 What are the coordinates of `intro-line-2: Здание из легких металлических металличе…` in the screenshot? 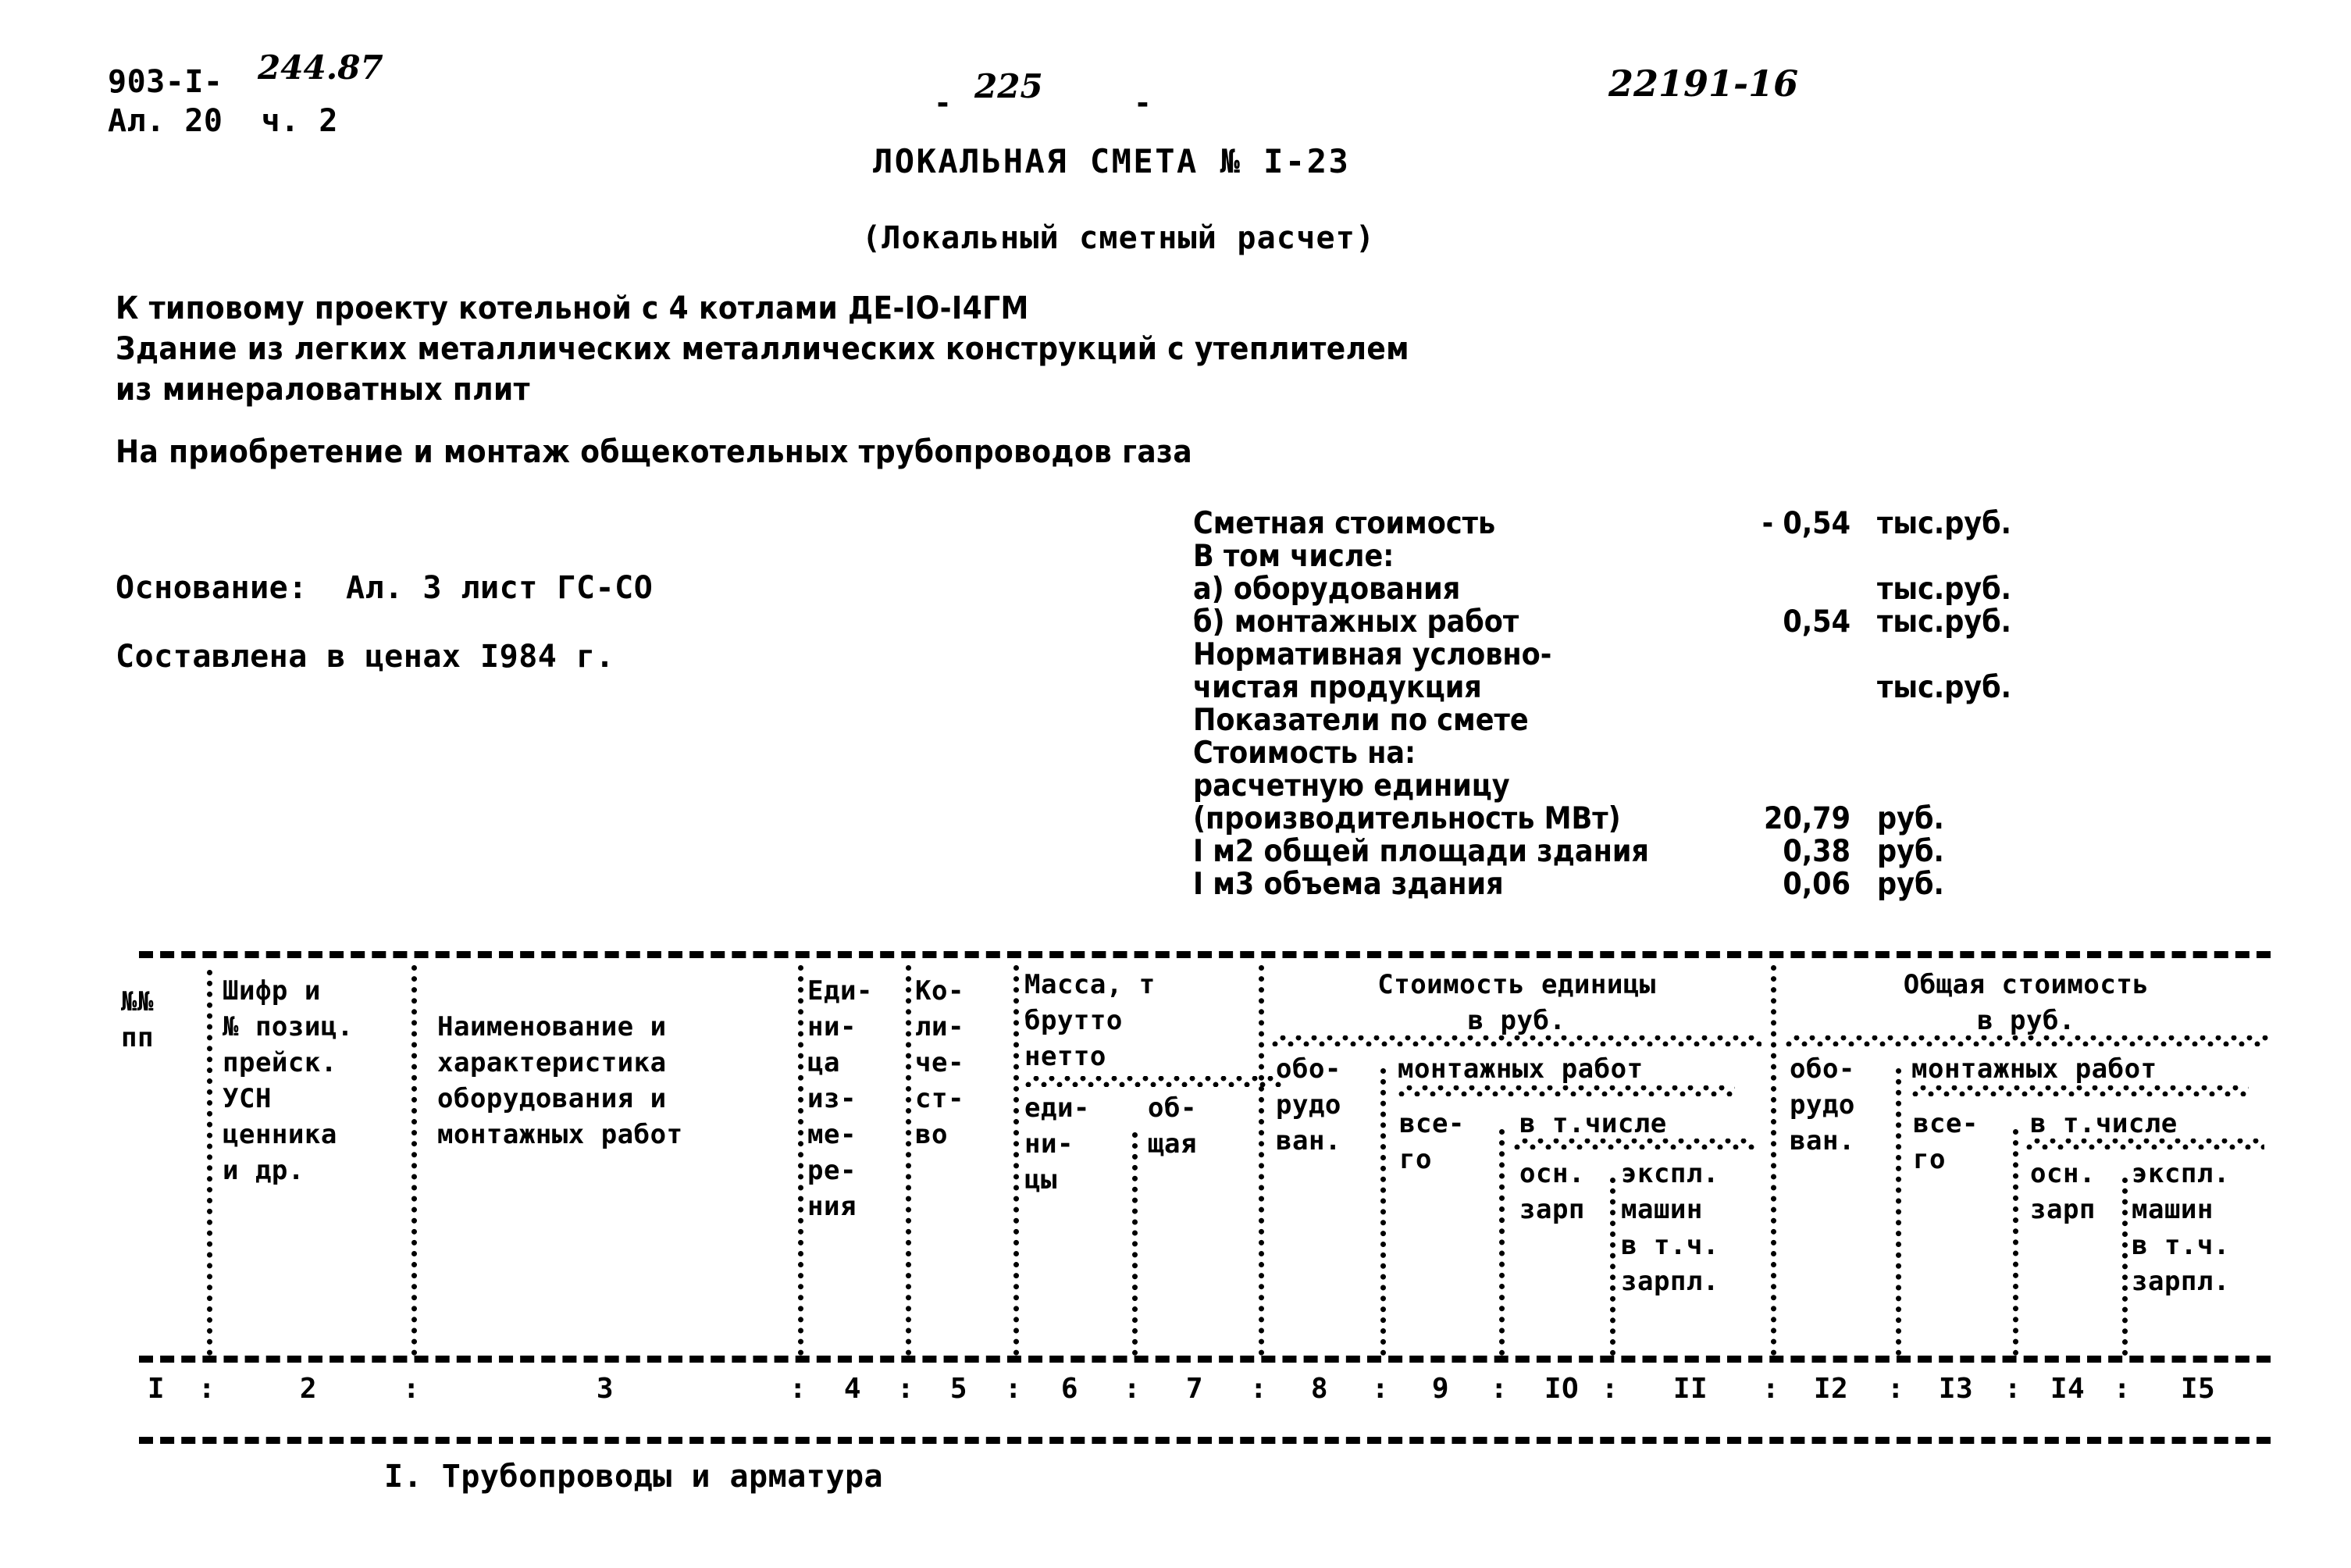 It's located at (763, 349).